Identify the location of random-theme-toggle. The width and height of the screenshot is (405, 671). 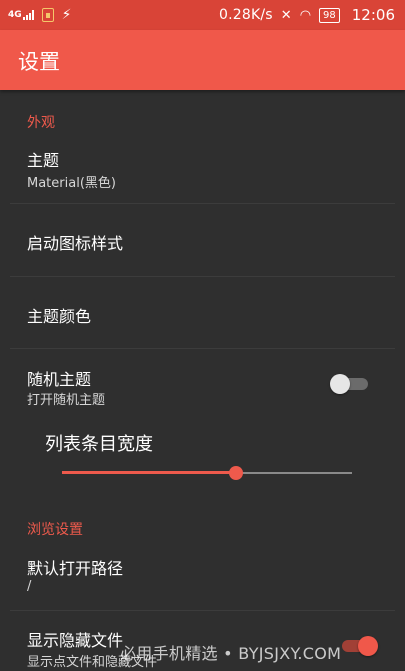
(350, 384).